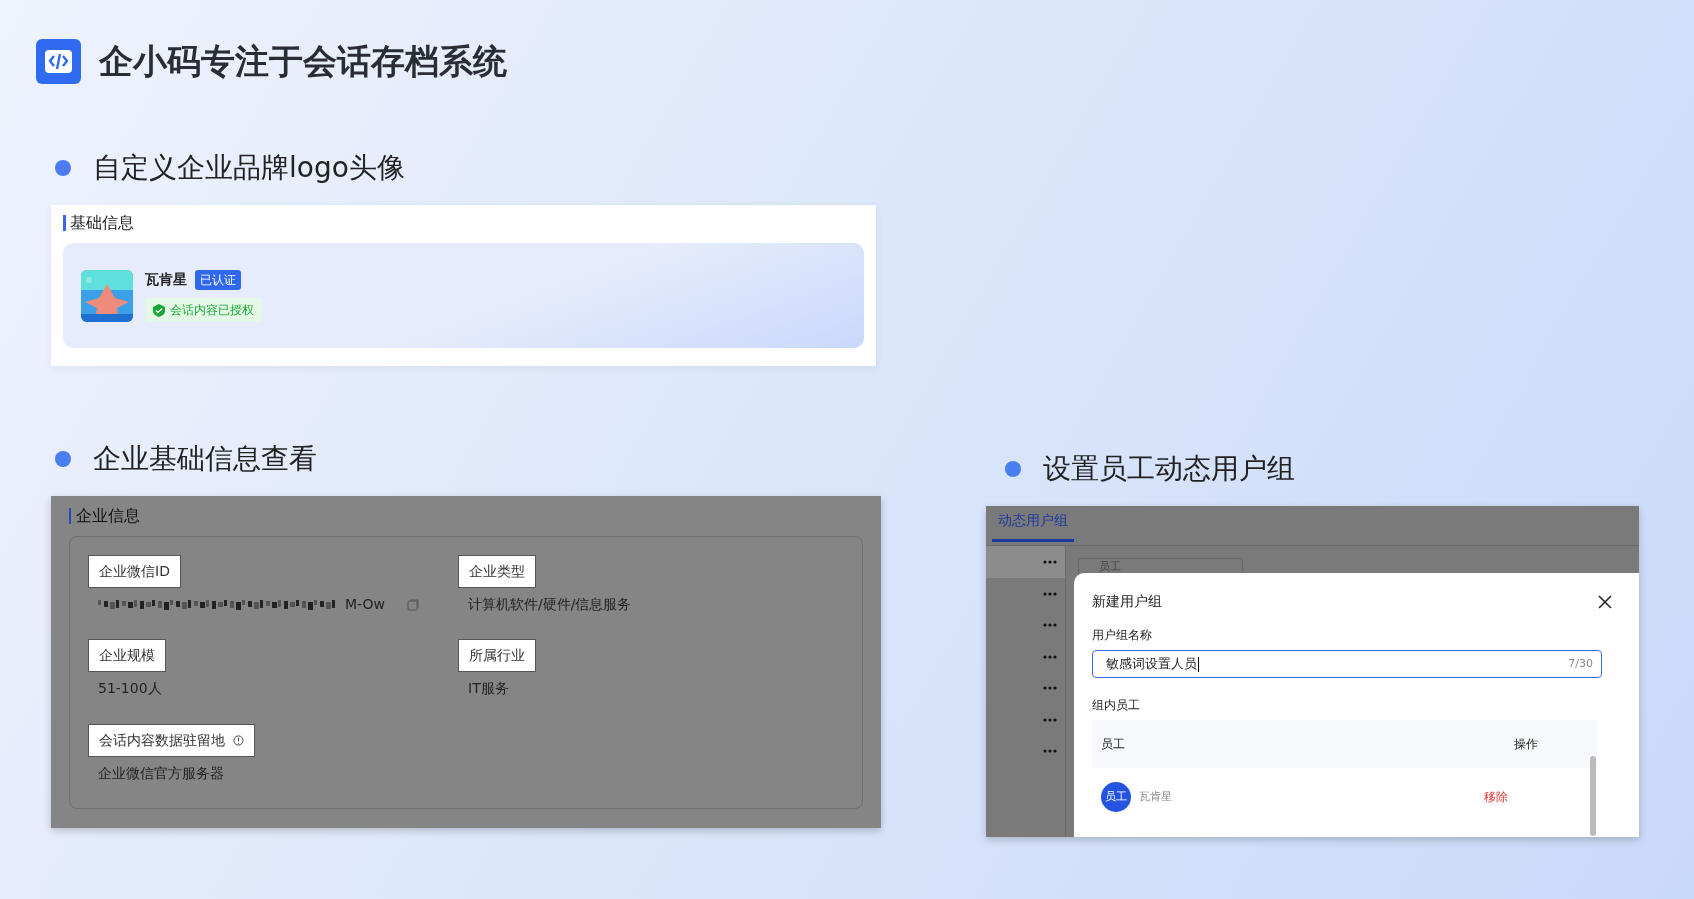  Describe the element at coordinates (365, 604) in the screenshot. I see `field-value: M-Ow` at that location.